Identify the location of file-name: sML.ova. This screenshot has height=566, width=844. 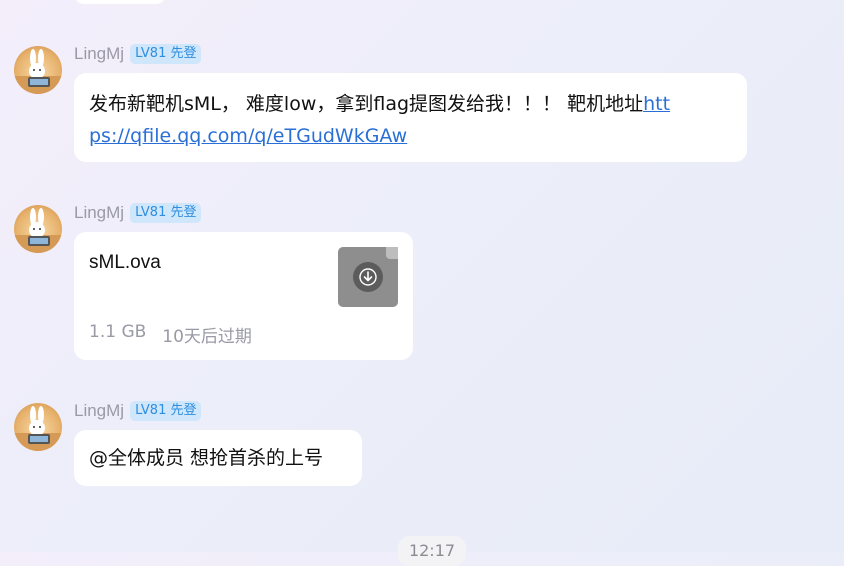
(125, 262).